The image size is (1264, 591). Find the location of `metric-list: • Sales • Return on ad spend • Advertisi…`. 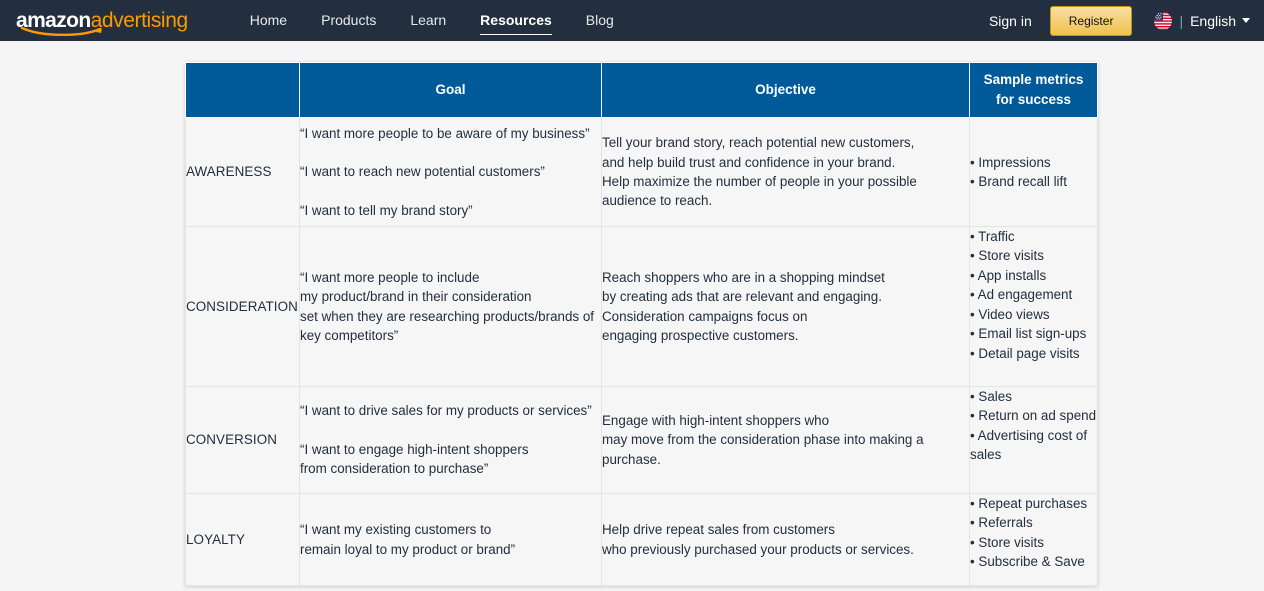

metric-list: • Sales • Return on ad spend • Advertisi… is located at coordinates (1033, 426).